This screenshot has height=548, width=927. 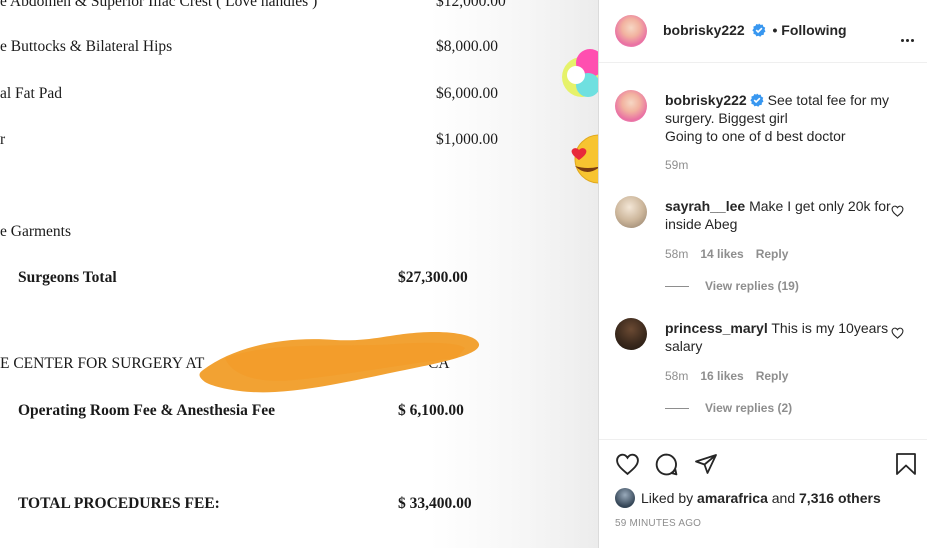 I want to click on doc-line-label: al Fat Pad, so click(x=31, y=93).